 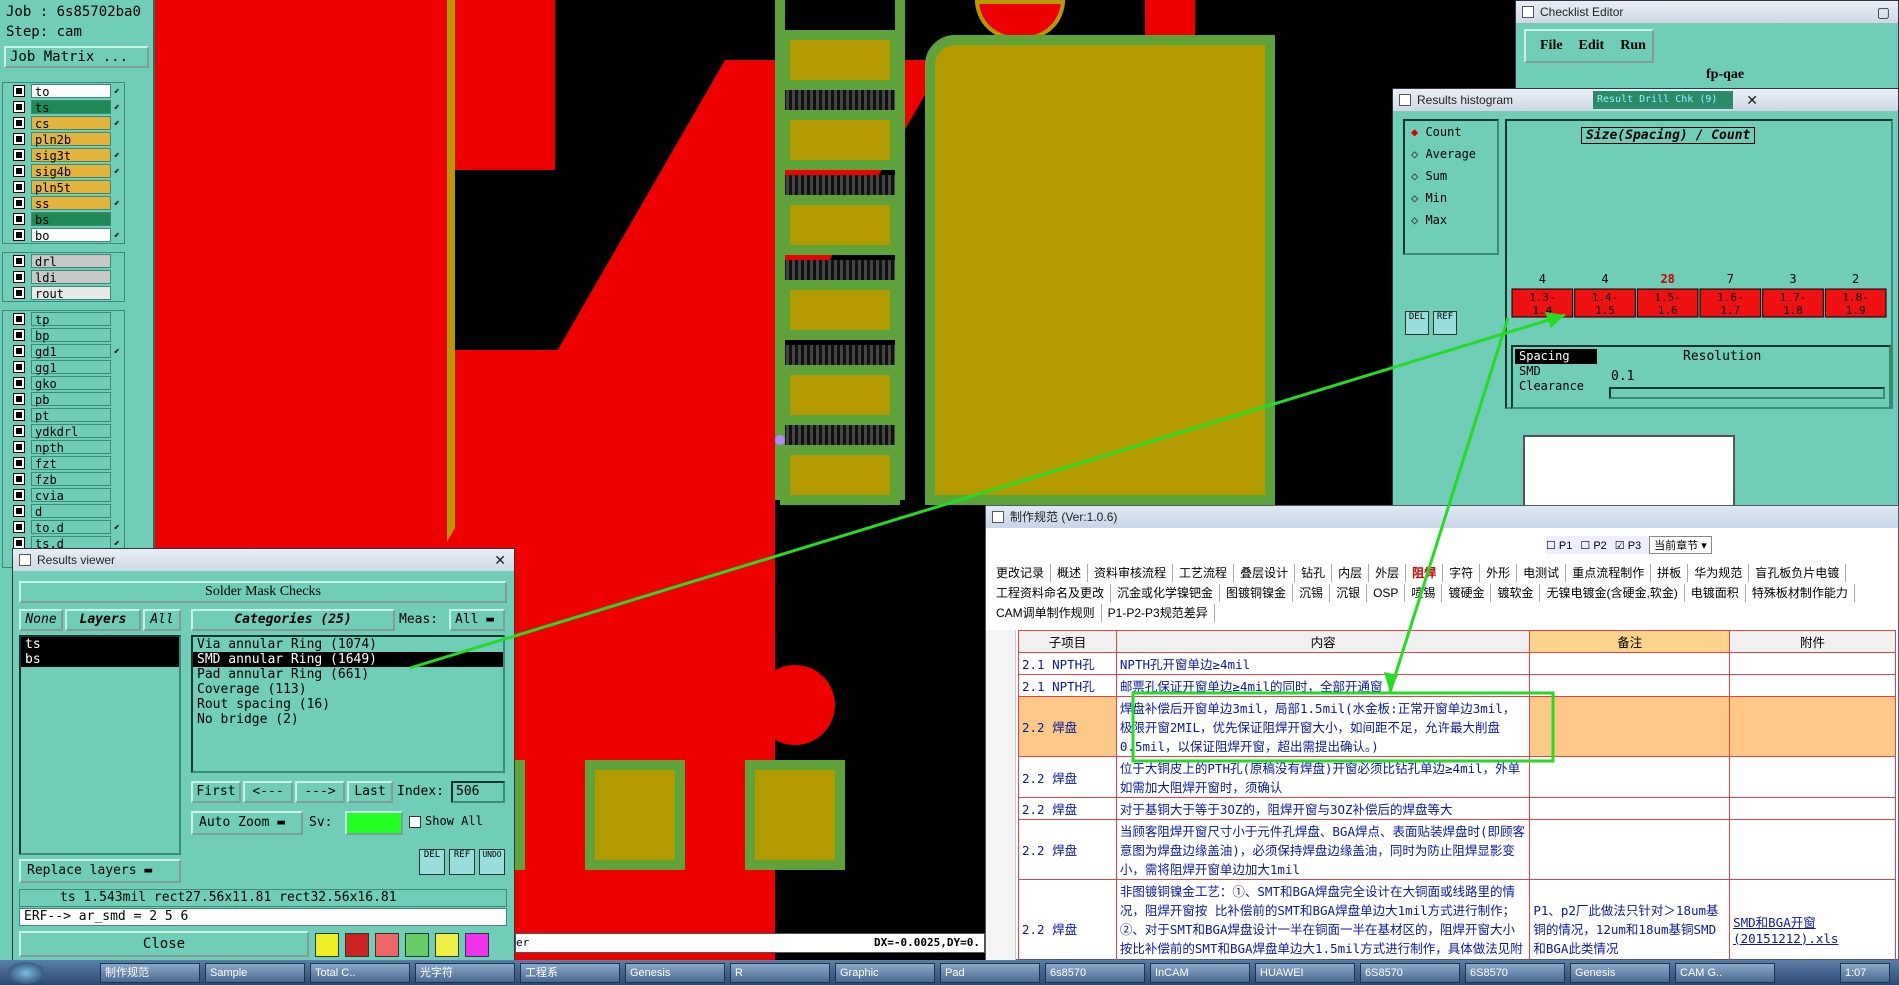 I want to click on taskbar-item: HUAWEI, so click(x=1305, y=973).